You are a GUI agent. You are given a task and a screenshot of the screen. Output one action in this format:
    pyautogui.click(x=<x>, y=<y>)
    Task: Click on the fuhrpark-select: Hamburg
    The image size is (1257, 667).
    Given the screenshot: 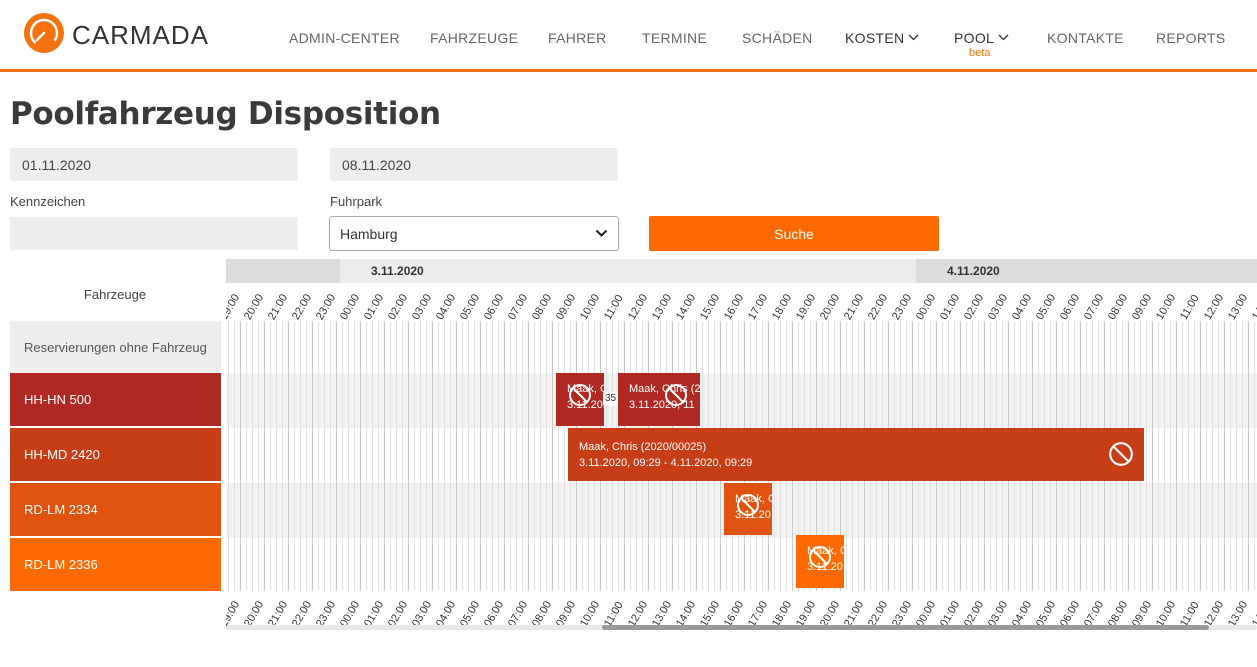 What is the action you would take?
    pyautogui.click(x=474, y=233)
    